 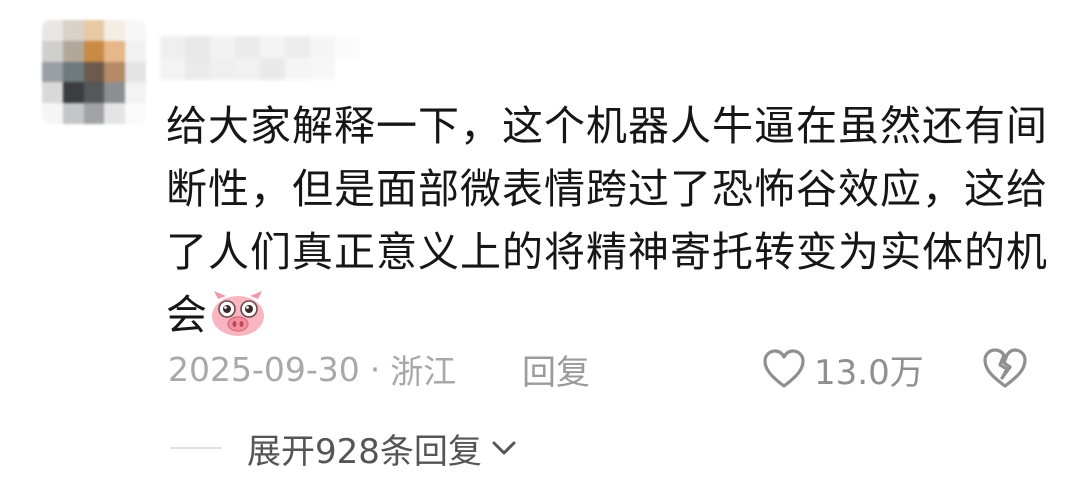 I want to click on pig-emoji-icon, so click(x=238, y=314).